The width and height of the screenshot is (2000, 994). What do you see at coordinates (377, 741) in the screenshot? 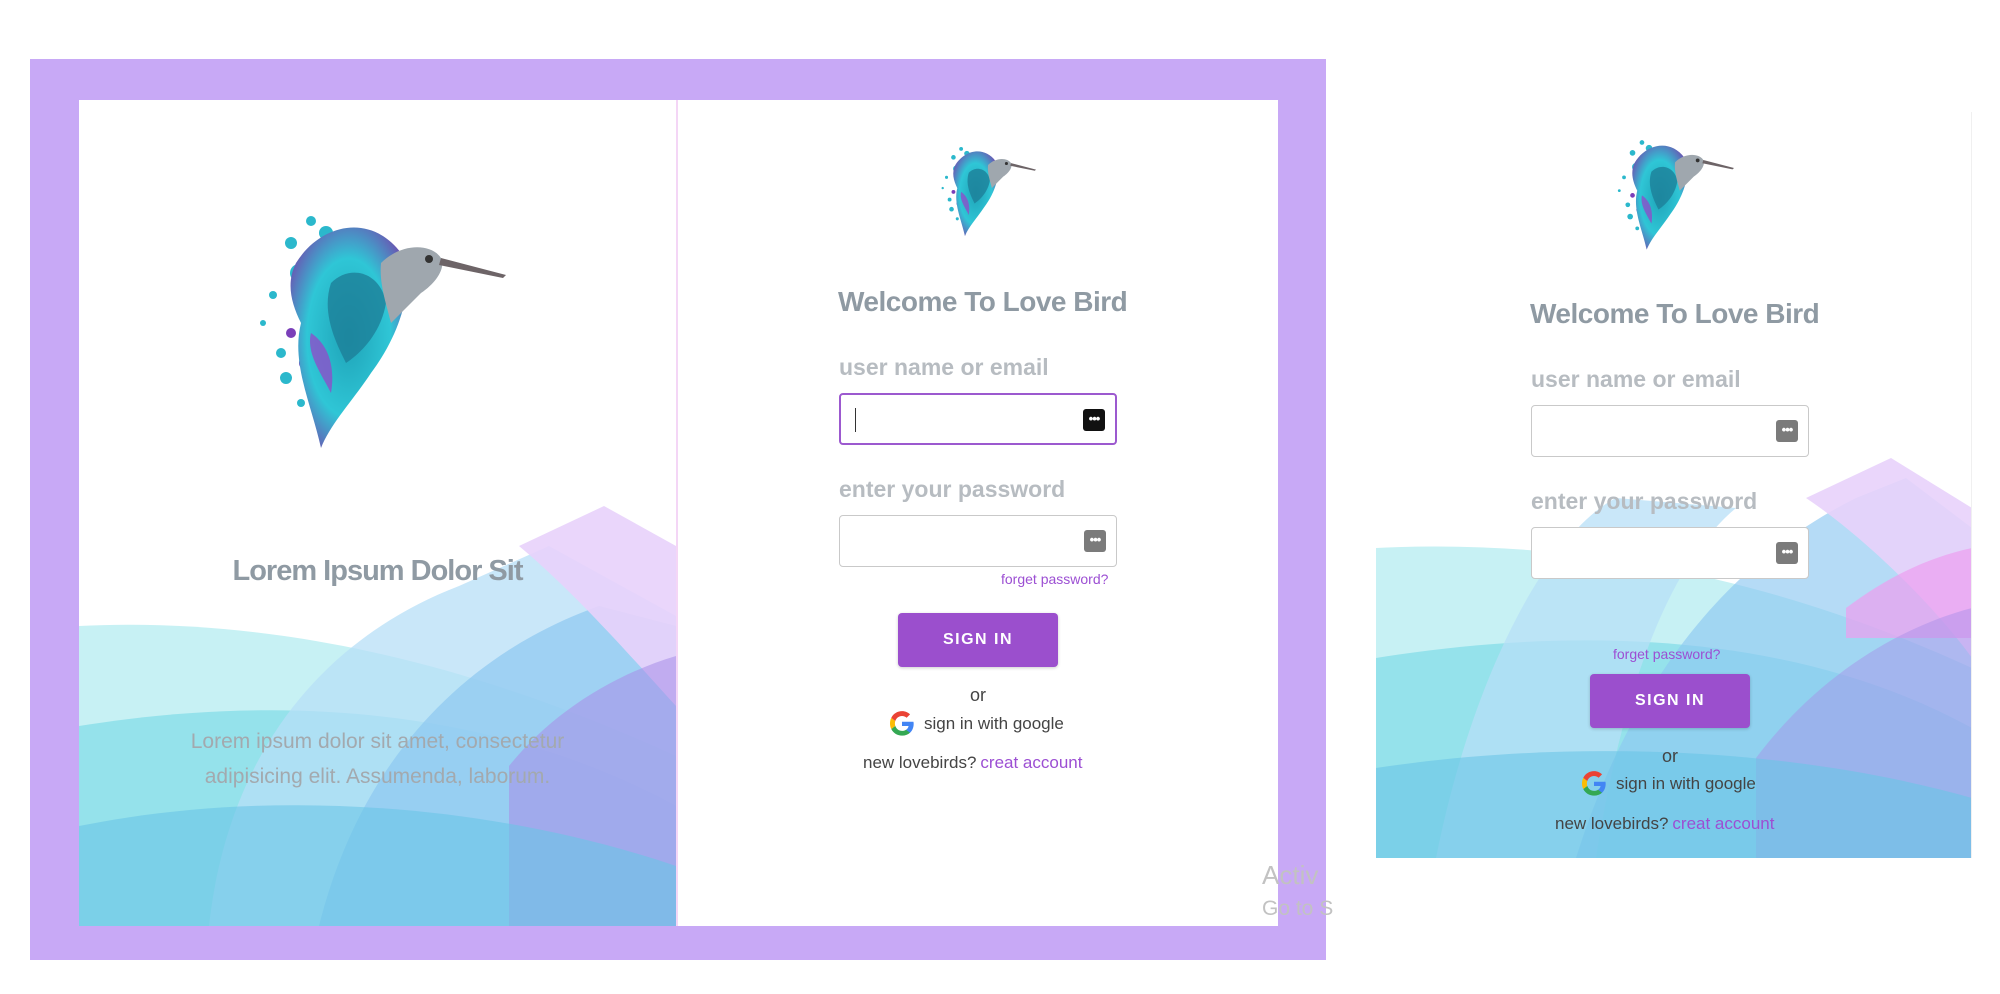
I see `hero-text-line1: Lorem ipsum dolor sit amet, consectetur` at bounding box center [377, 741].